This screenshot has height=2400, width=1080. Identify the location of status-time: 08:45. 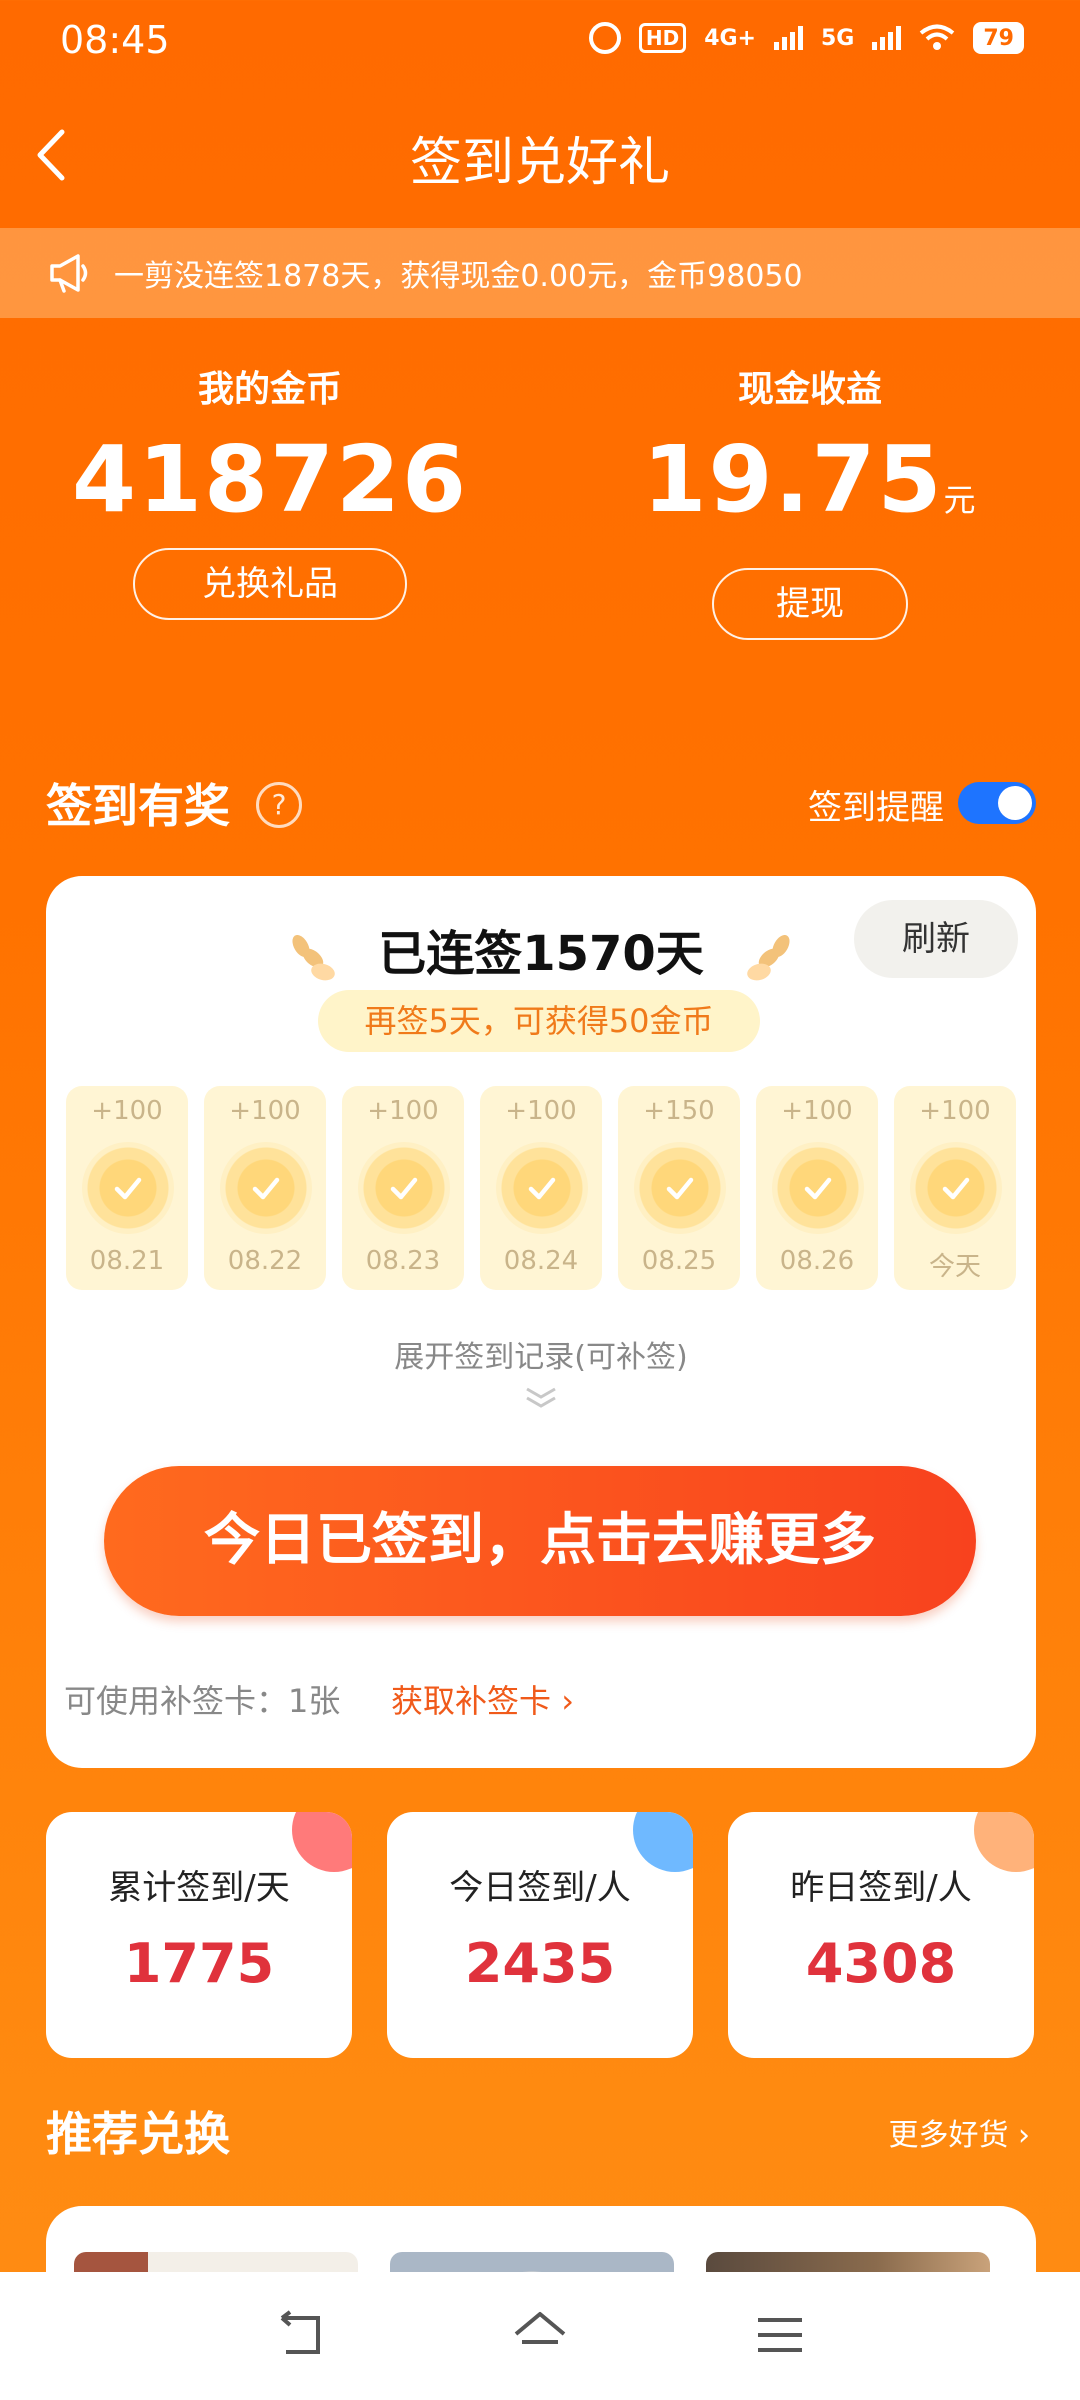
(115, 40).